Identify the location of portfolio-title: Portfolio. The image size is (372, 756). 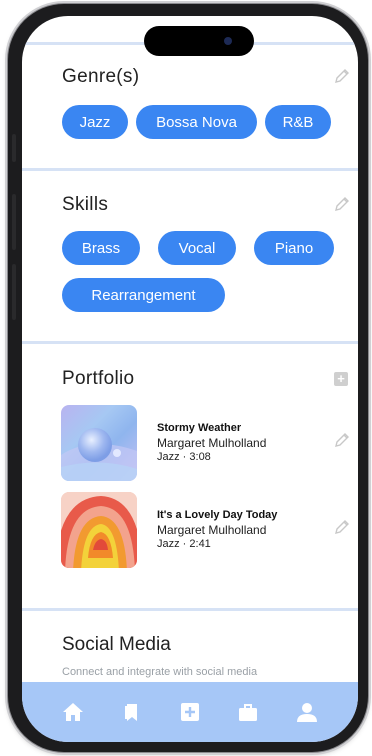
(98, 378).